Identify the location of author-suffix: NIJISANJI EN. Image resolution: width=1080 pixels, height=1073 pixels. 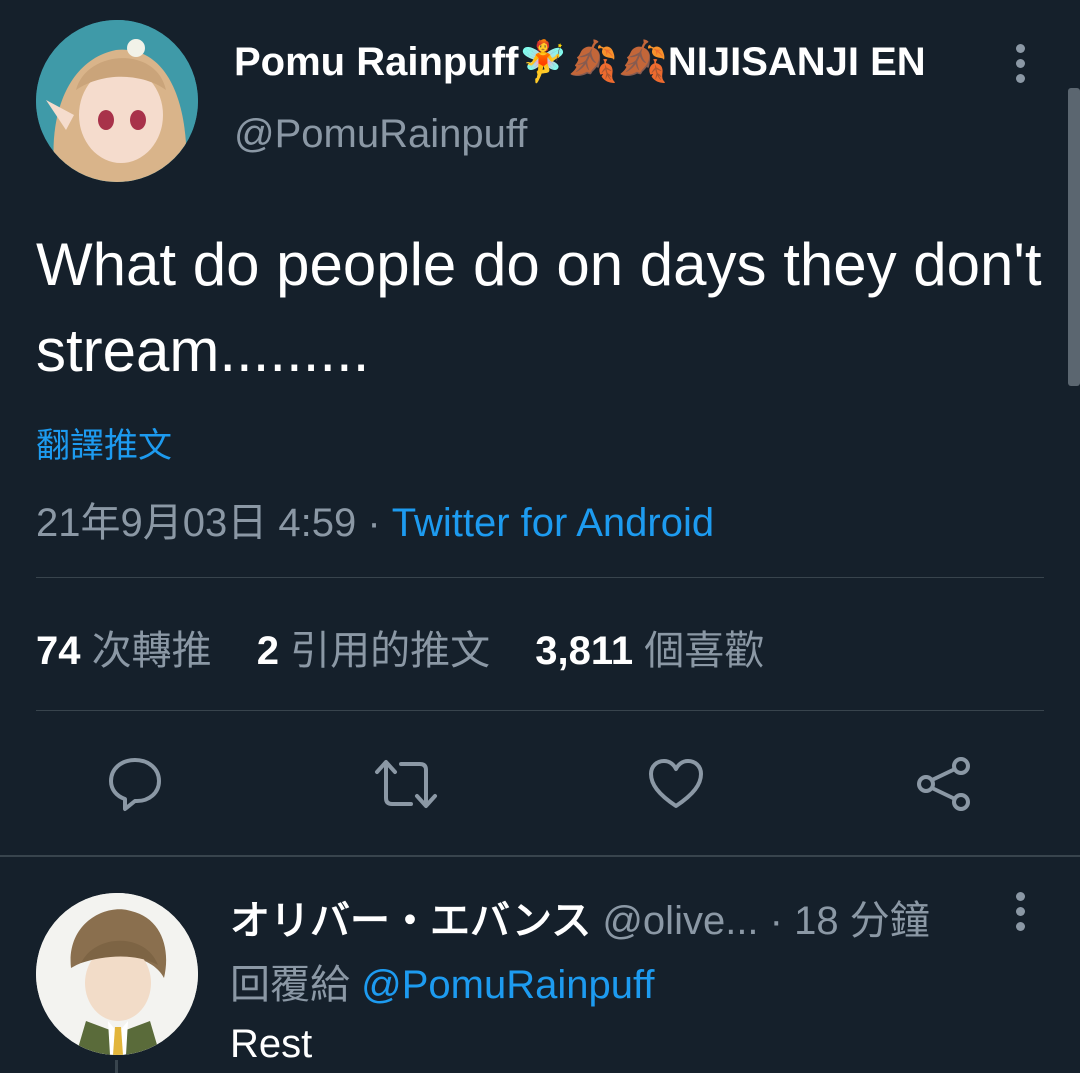
(796, 62).